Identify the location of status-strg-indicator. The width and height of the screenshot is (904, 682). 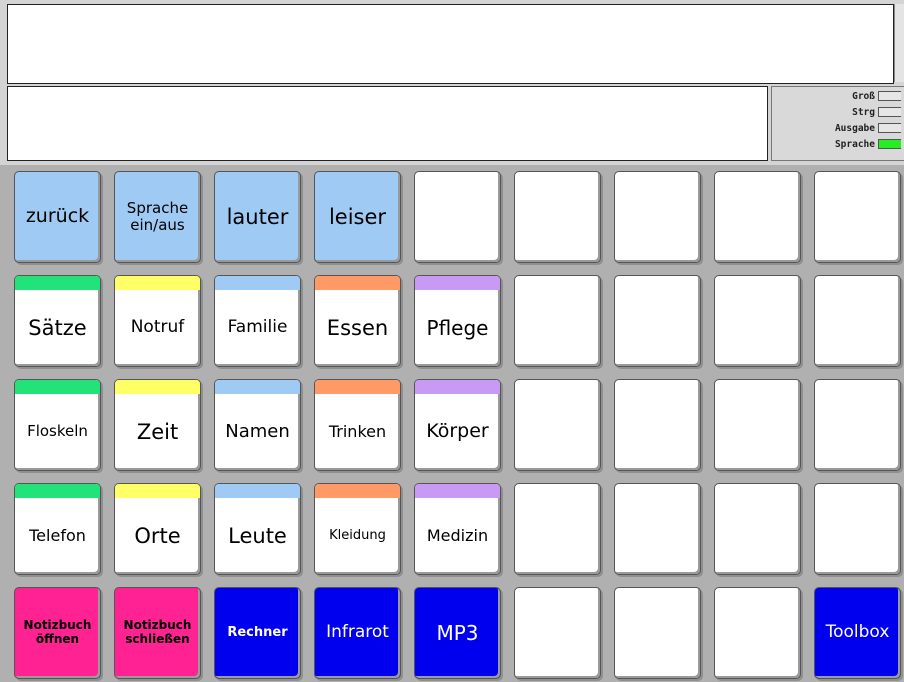
(889, 112).